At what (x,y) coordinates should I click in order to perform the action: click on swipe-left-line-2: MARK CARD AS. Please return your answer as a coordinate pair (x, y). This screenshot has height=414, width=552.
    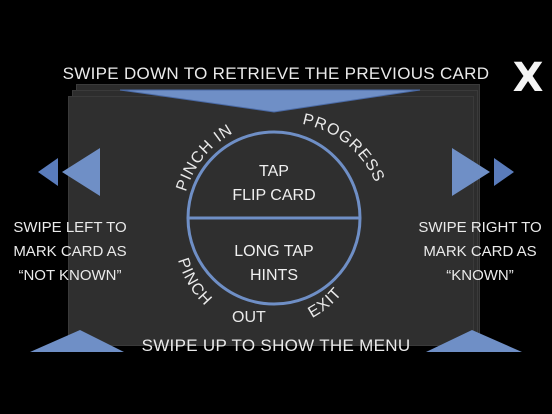
    Looking at the image, I should click on (70, 251).